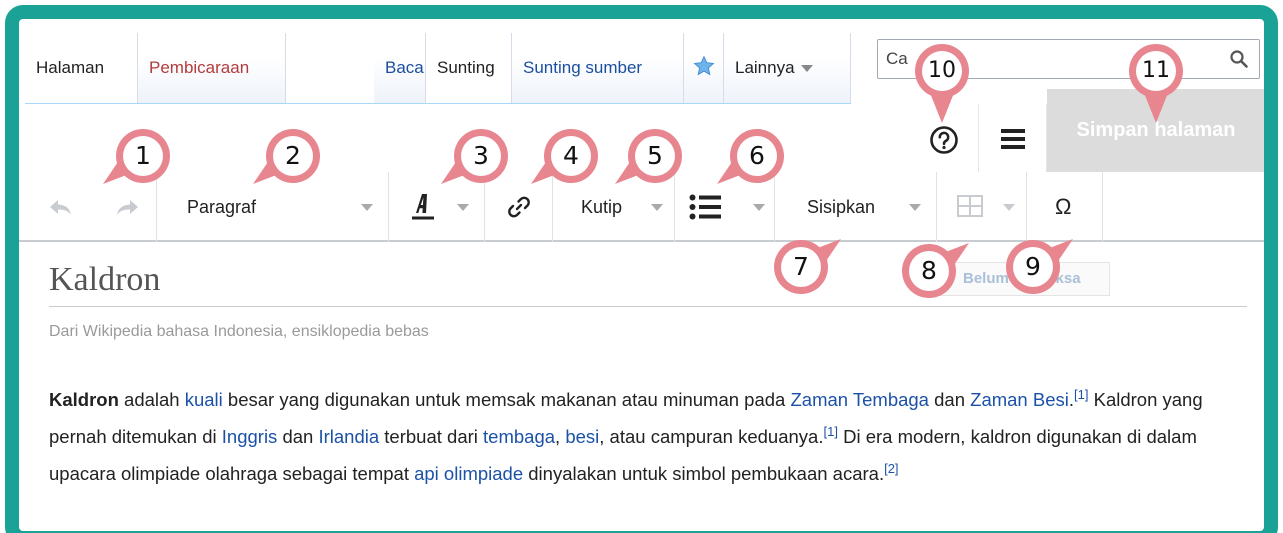 Image resolution: width=1283 pixels, height=533 pixels. Describe the element at coordinates (212, 68) in the screenshot. I see `tab-pembicaraan: Pembicaraan` at that location.